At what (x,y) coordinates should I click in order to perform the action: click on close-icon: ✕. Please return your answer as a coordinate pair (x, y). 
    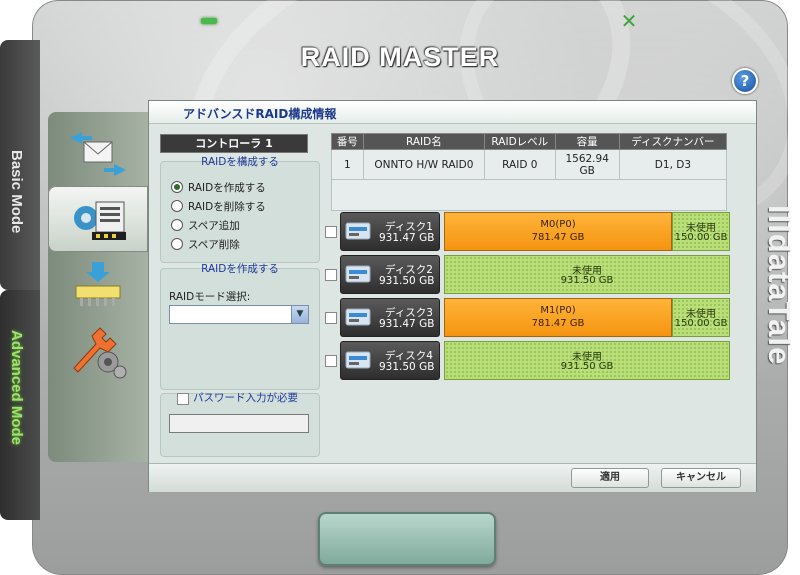
    Looking at the image, I should click on (629, 21).